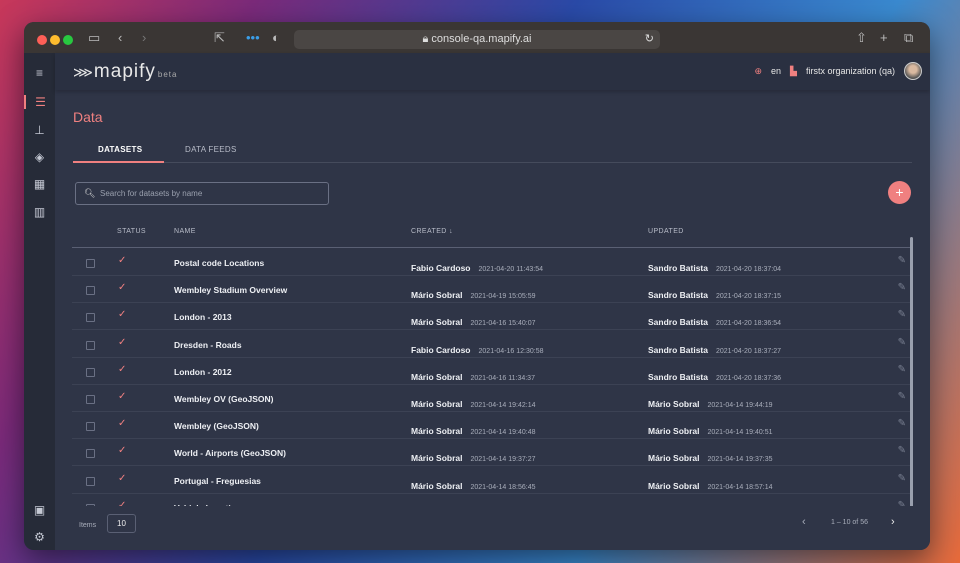 This screenshot has height=563, width=960. I want to click on gear-icon: ⚙, so click(39, 537).